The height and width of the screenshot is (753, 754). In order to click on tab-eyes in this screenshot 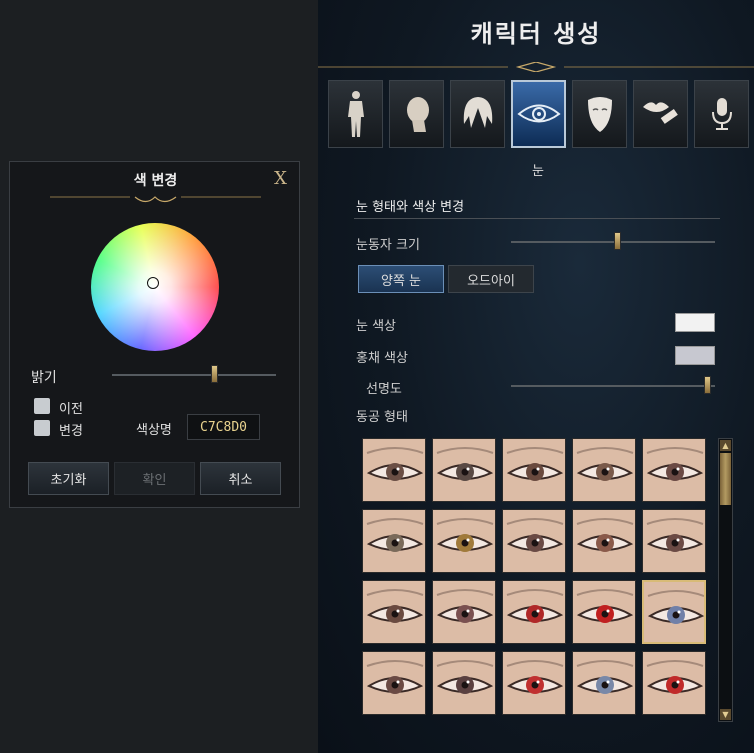, I will do `click(538, 114)`.